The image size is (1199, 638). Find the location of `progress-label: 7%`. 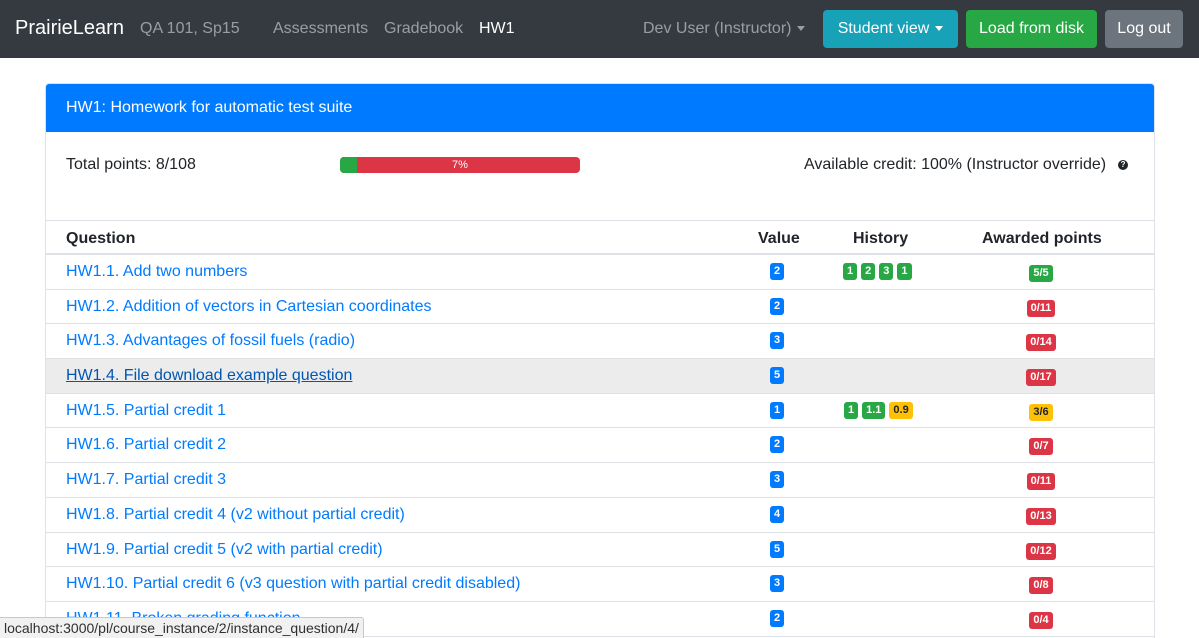

progress-label: 7% is located at coordinates (460, 165).